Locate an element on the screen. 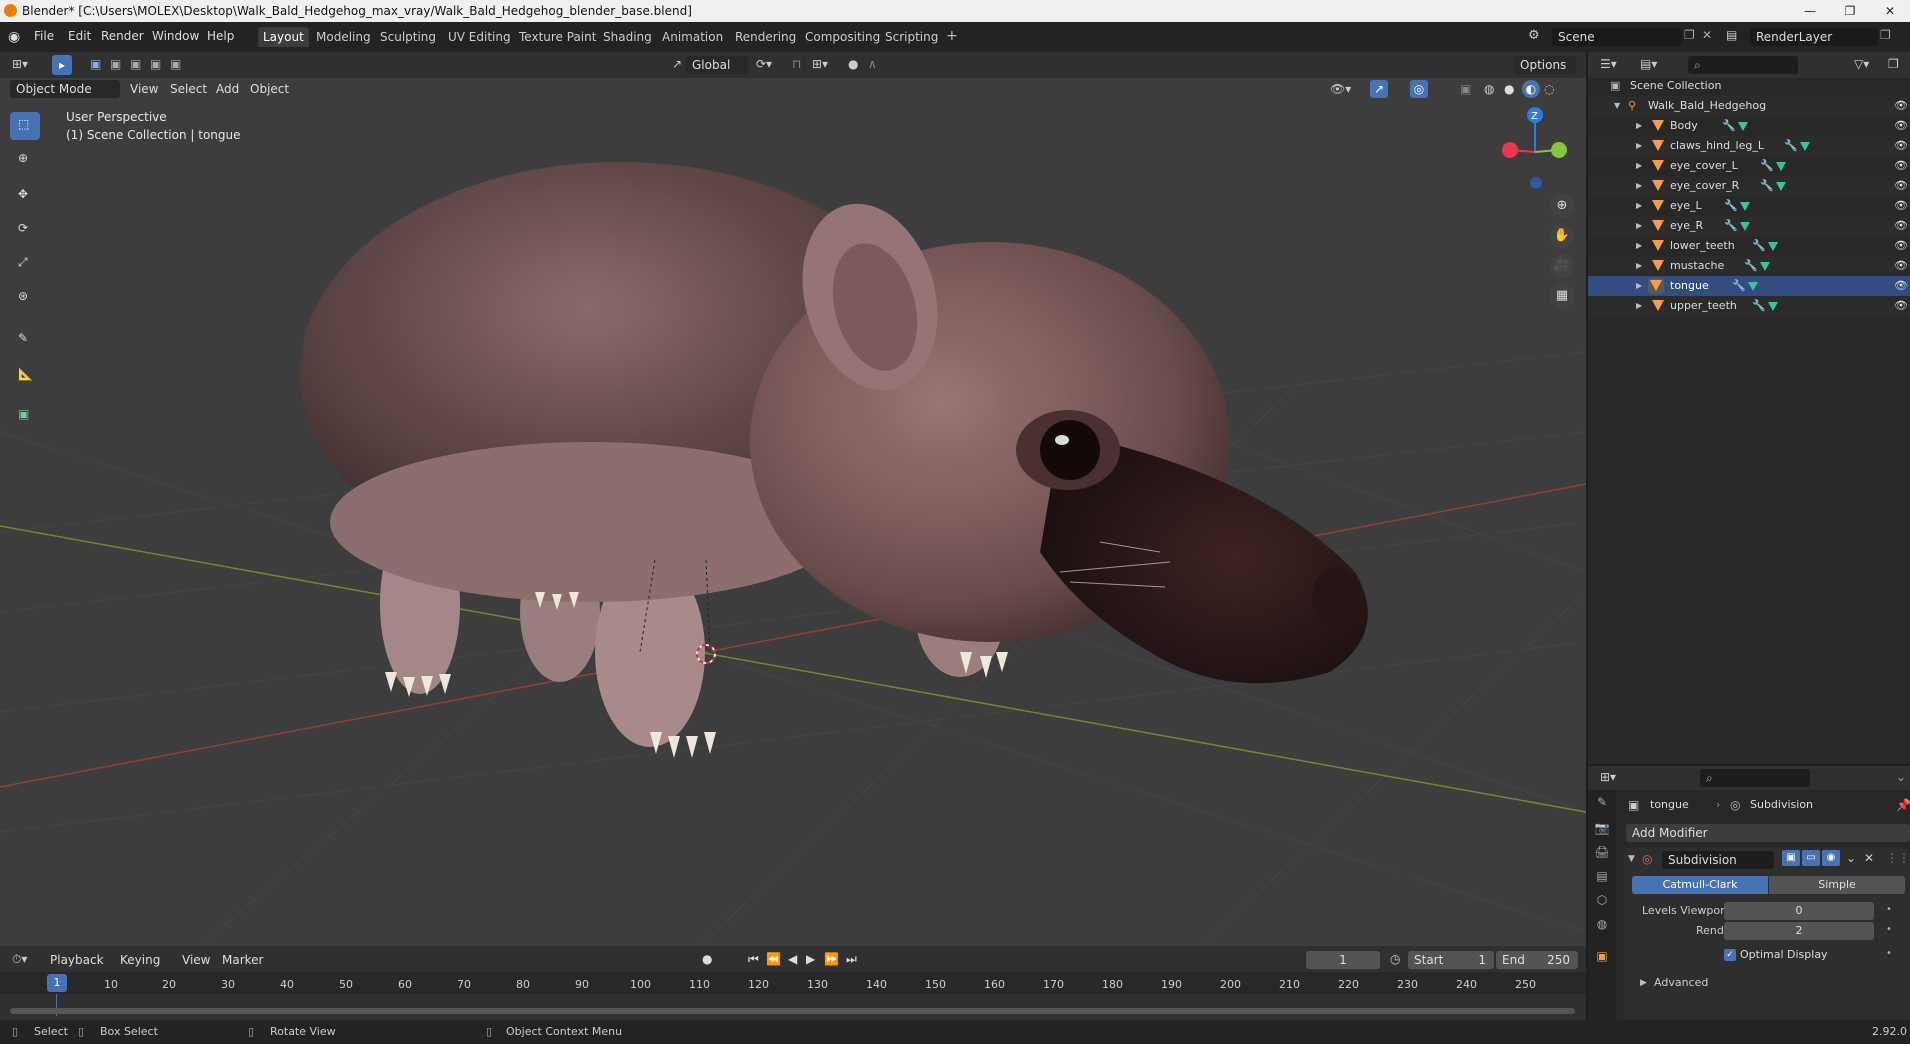 Image resolution: width=1910 pixels, height=1044 pixels. tab-rendering: Rendering is located at coordinates (765, 37).